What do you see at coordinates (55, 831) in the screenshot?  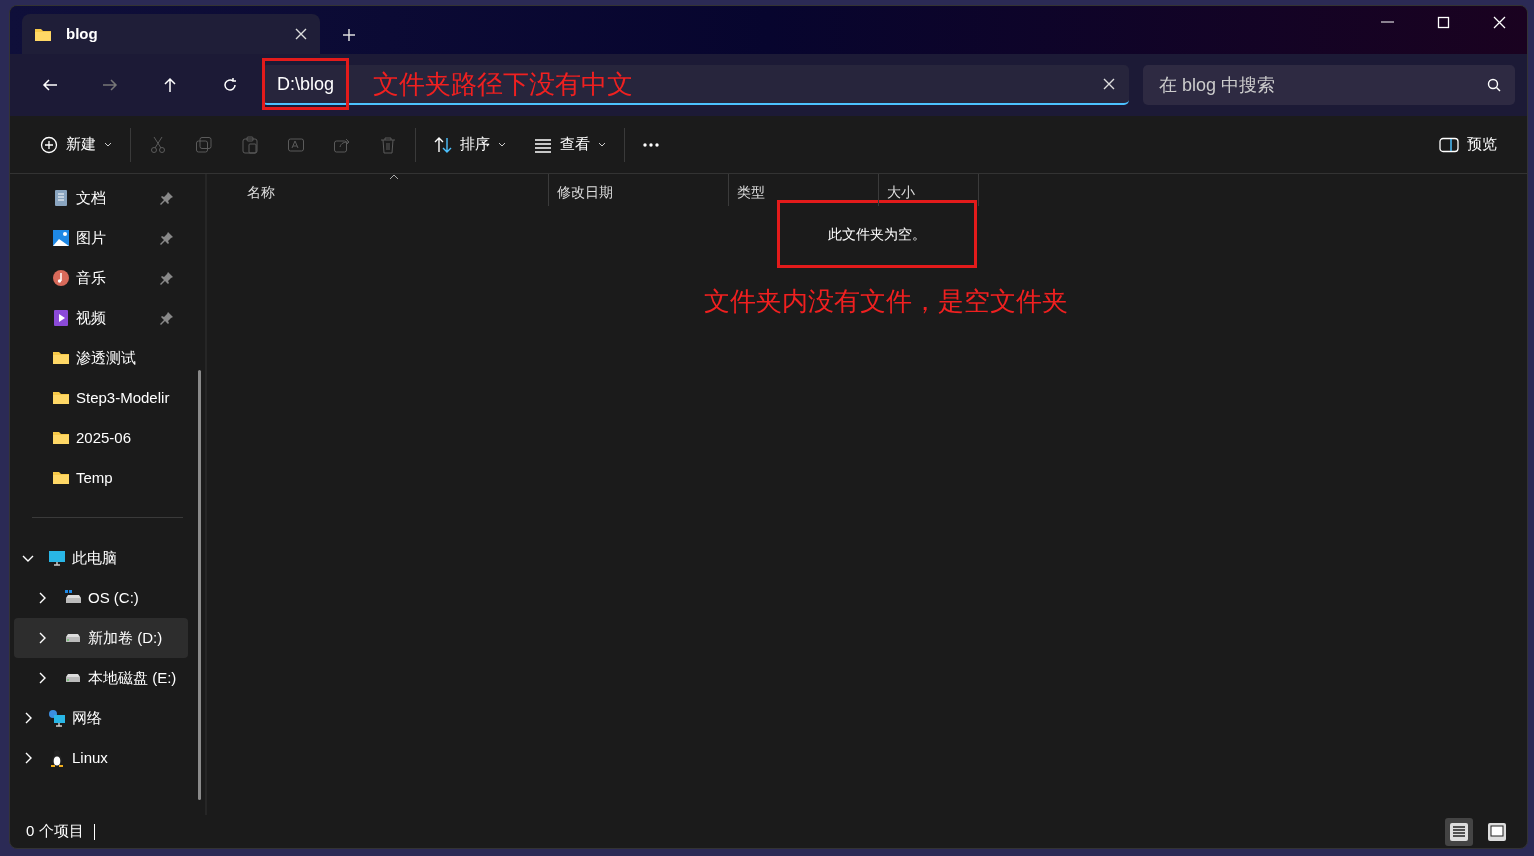 I see `item-count: 0 个项目` at bounding box center [55, 831].